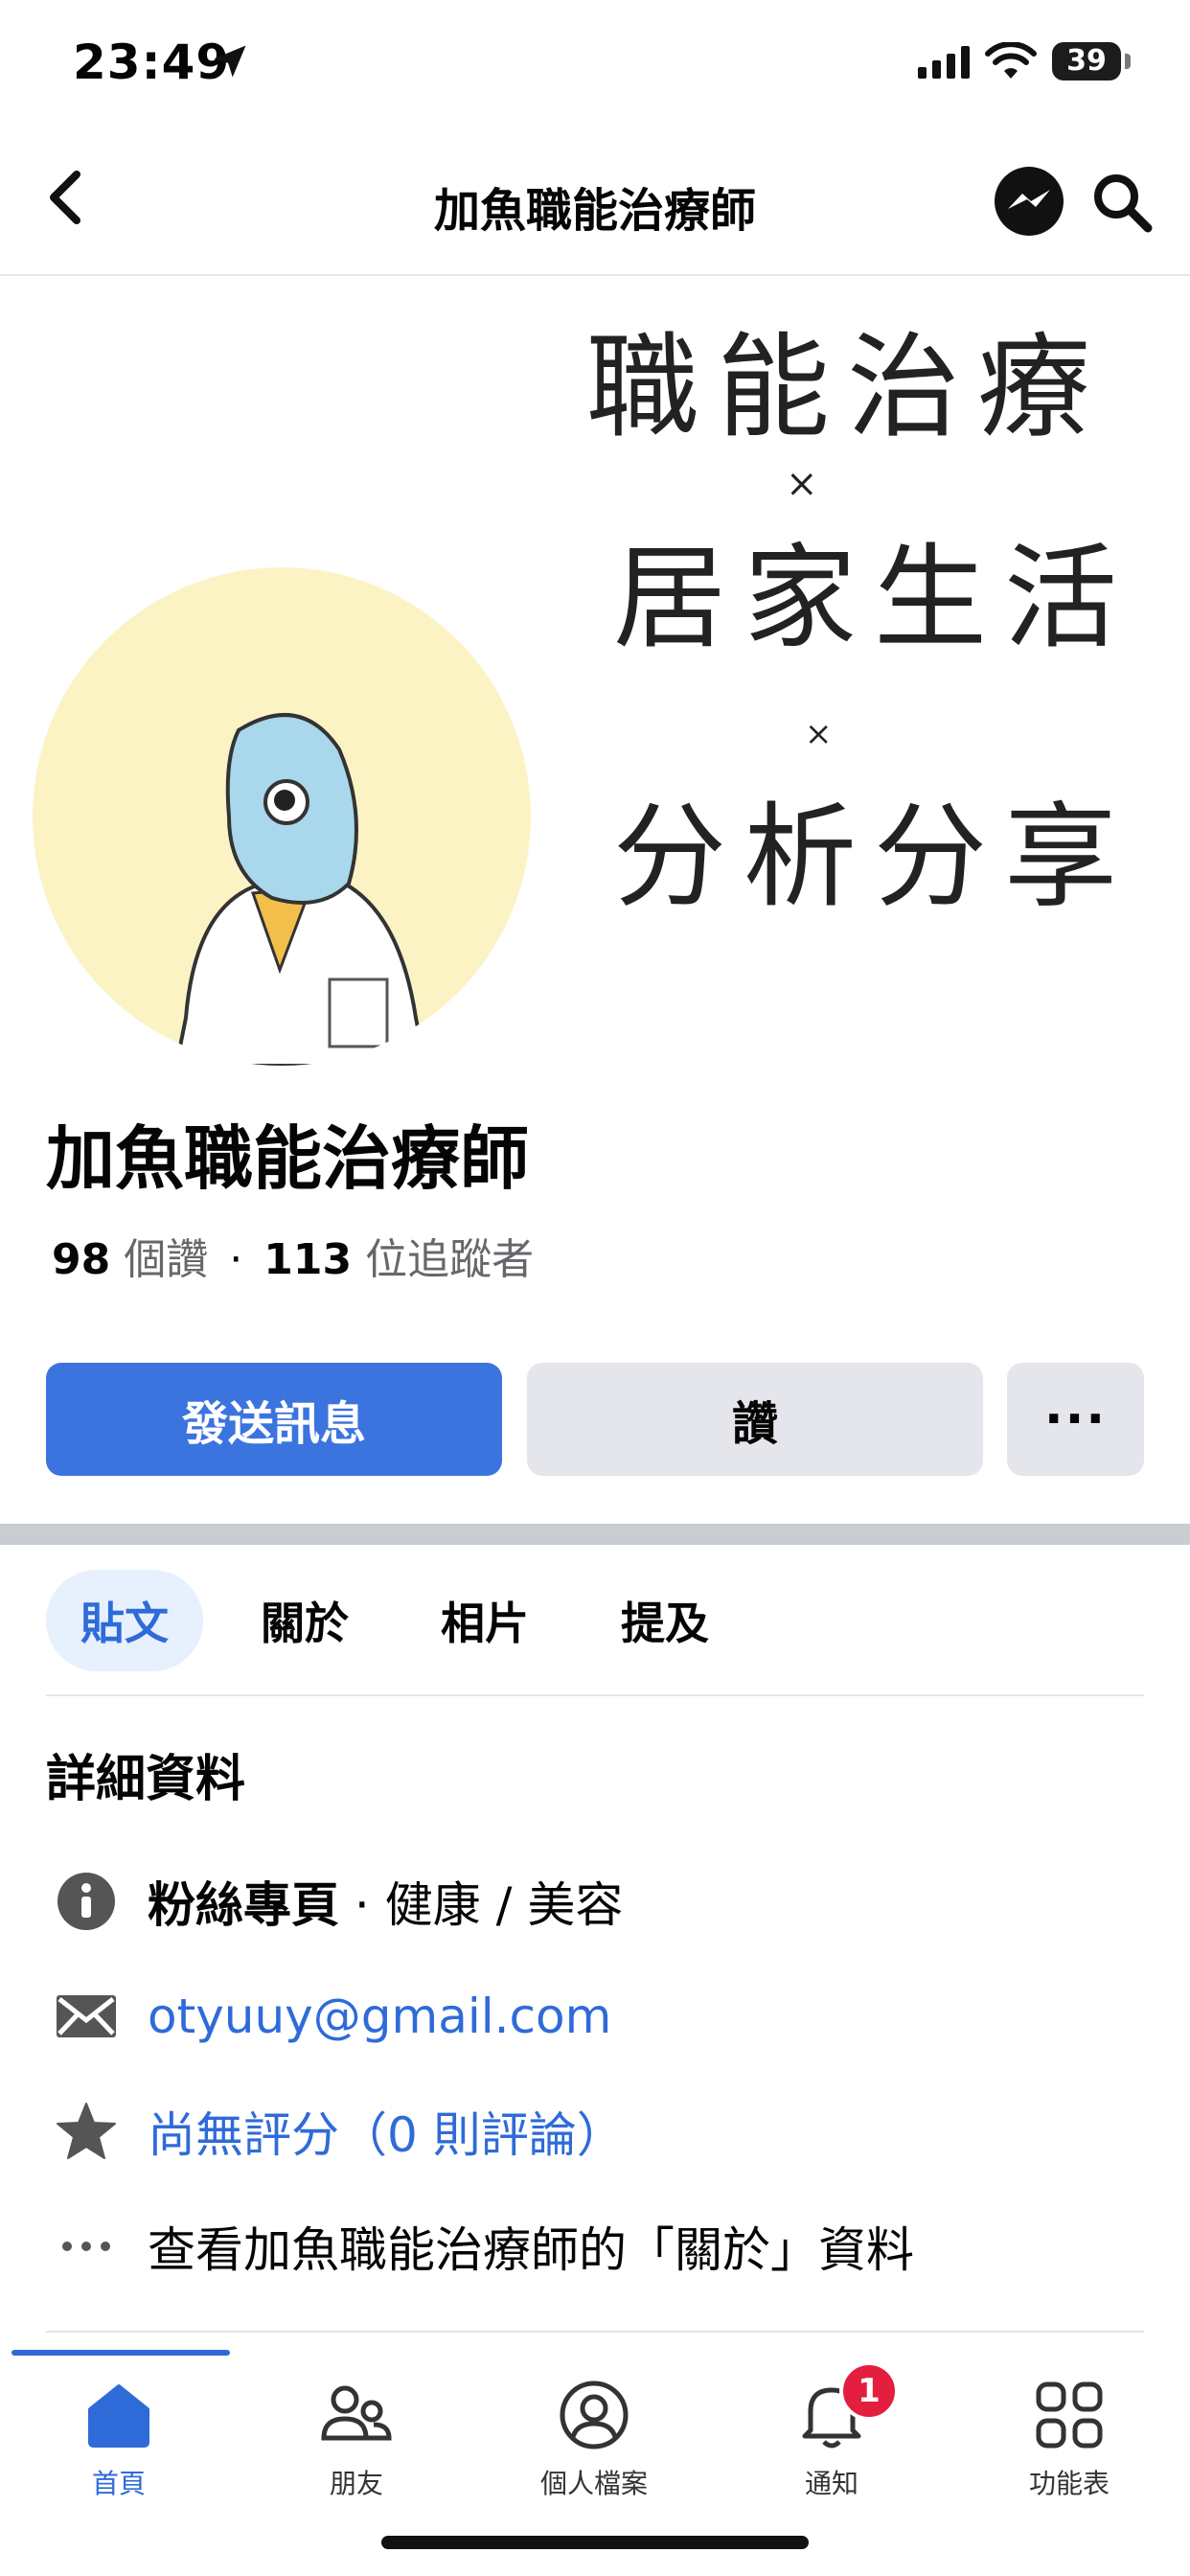 Image resolution: width=1190 pixels, height=2576 pixels. What do you see at coordinates (121, 2353) in the screenshot?
I see `active-tab-indicator` at bounding box center [121, 2353].